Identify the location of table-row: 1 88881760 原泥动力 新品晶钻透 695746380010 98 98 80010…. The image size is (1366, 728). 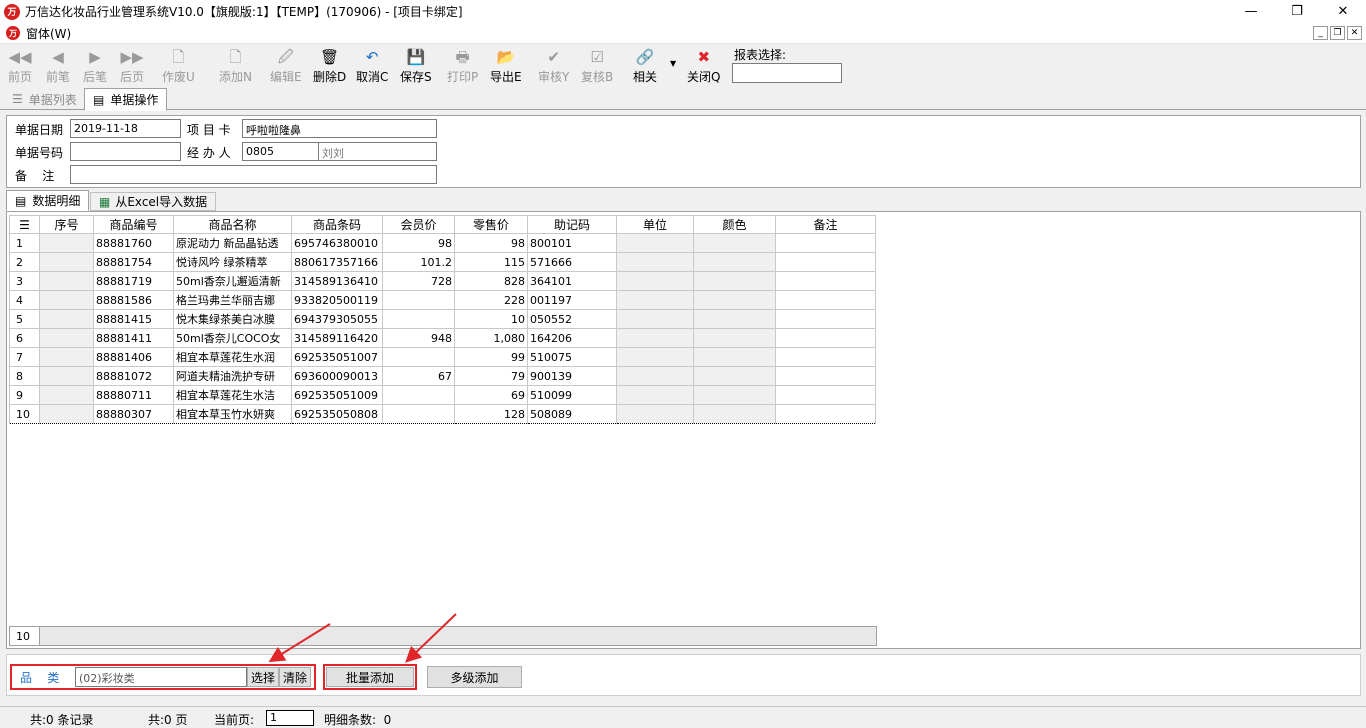
(442, 243).